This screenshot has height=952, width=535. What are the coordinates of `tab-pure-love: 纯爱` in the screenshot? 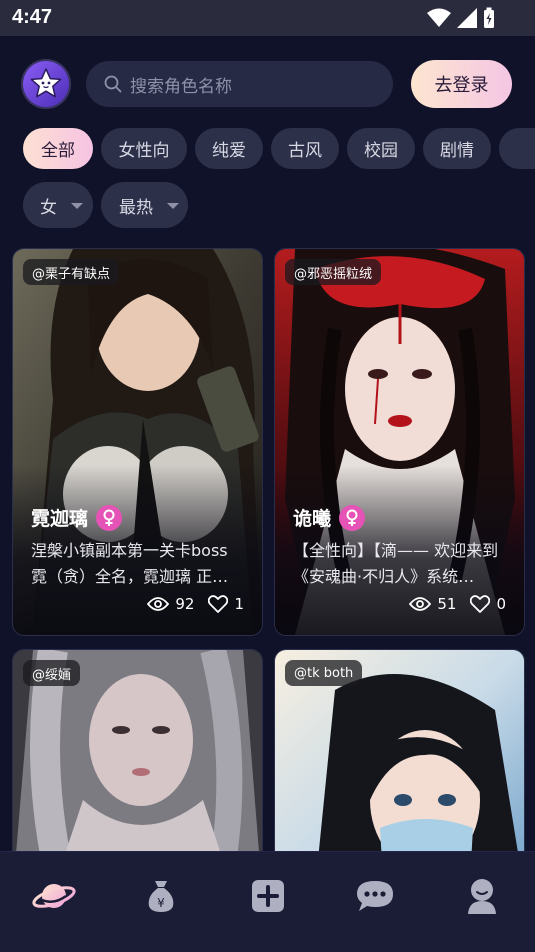 It's located at (229, 148).